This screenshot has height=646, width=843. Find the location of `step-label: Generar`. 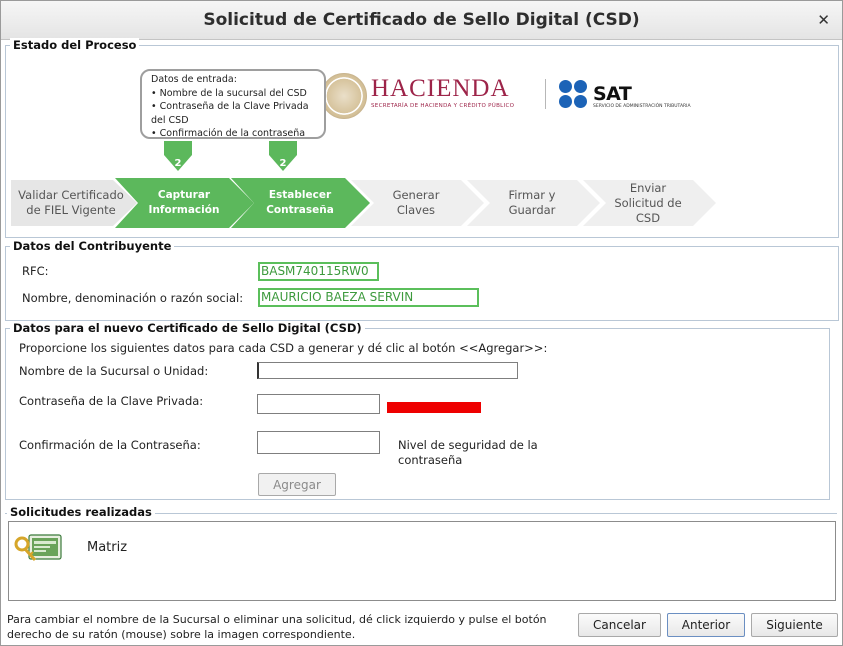

step-label: Generar is located at coordinates (416, 195).